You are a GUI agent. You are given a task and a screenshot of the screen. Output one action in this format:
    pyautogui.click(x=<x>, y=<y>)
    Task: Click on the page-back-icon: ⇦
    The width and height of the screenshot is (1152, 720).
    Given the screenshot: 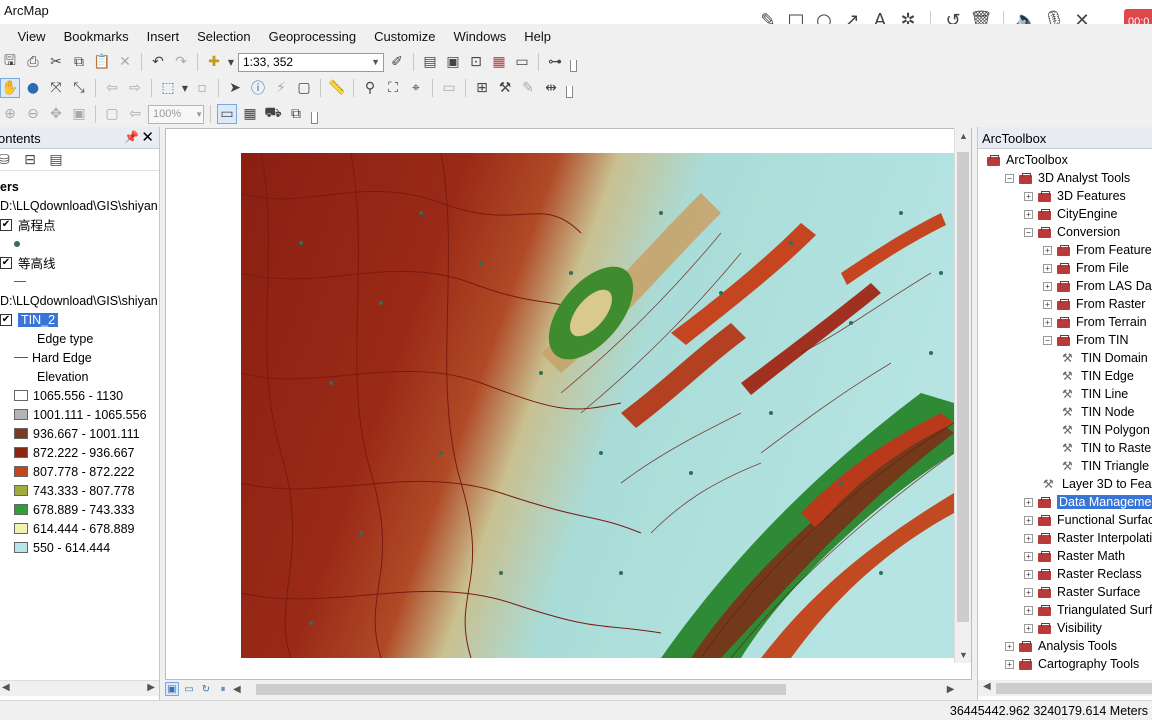 What is the action you would take?
    pyautogui.click(x=135, y=114)
    